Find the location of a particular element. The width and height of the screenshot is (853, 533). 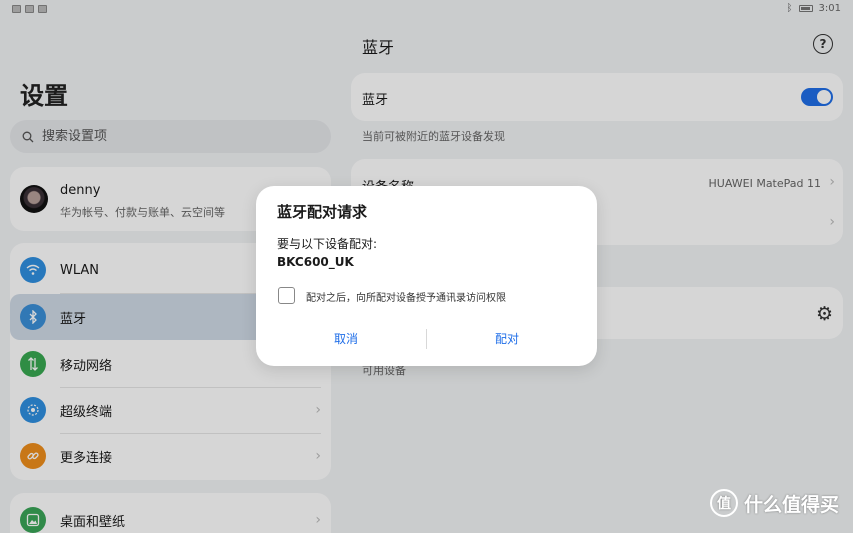

pair-button: 配对 is located at coordinates (507, 338).